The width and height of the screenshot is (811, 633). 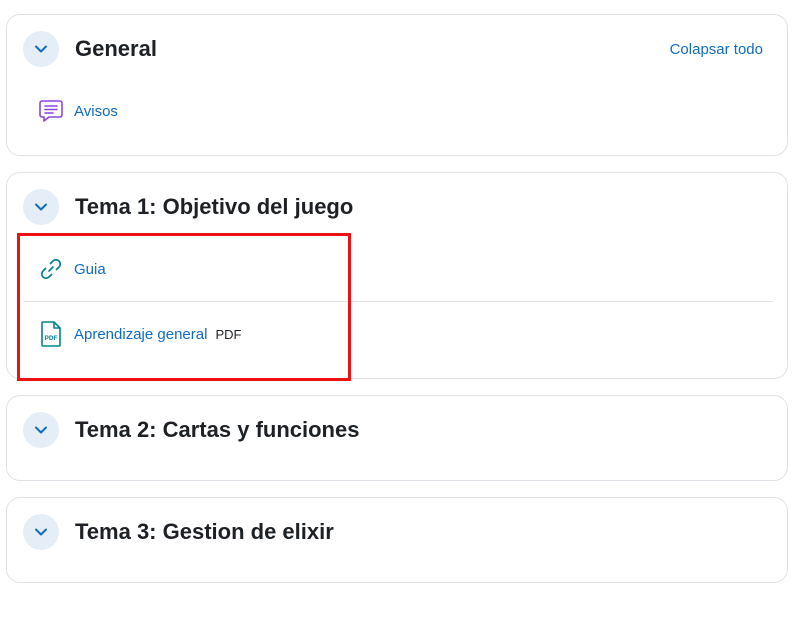 What do you see at coordinates (96, 111) in the screenshot?
I see `activity-link: Avisos` at bounding box center [96, 111].